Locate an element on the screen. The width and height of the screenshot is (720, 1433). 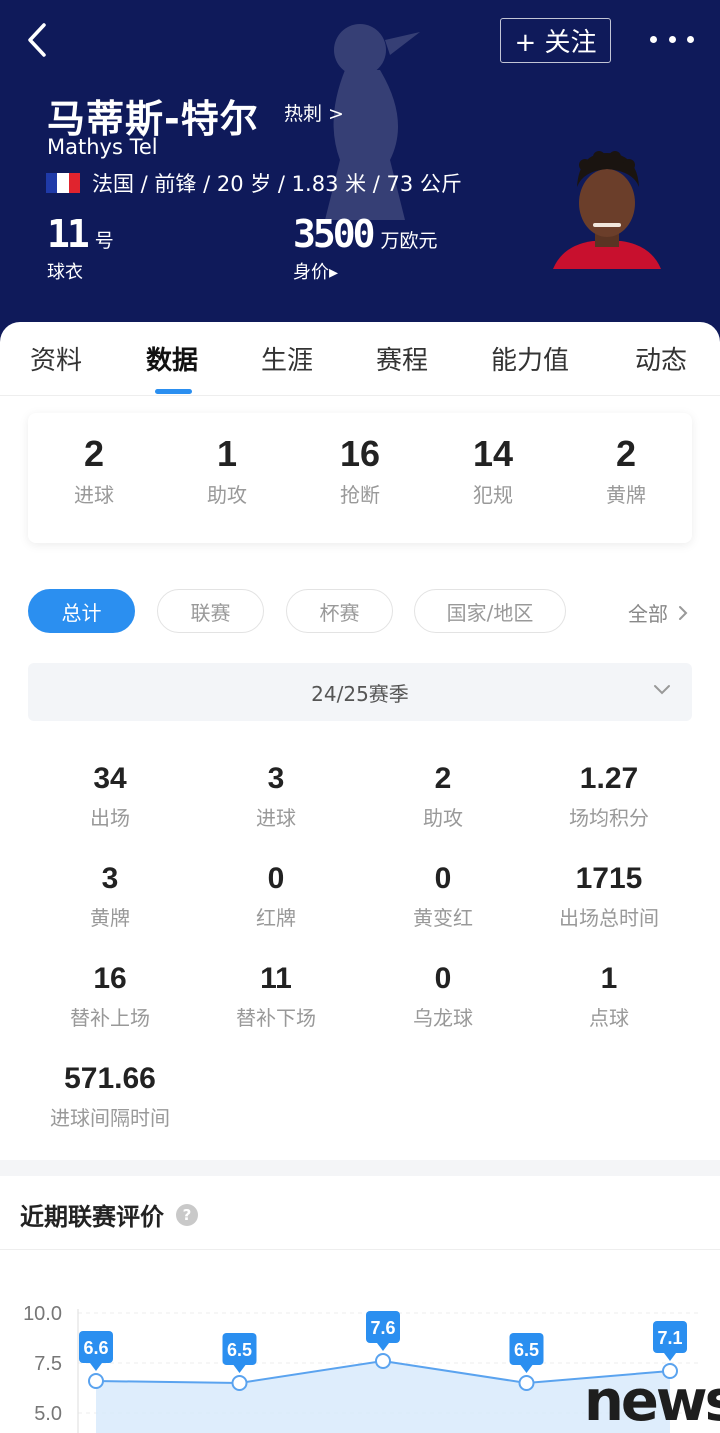
shirt-unit: 号 is located at coordinates (104, 241).